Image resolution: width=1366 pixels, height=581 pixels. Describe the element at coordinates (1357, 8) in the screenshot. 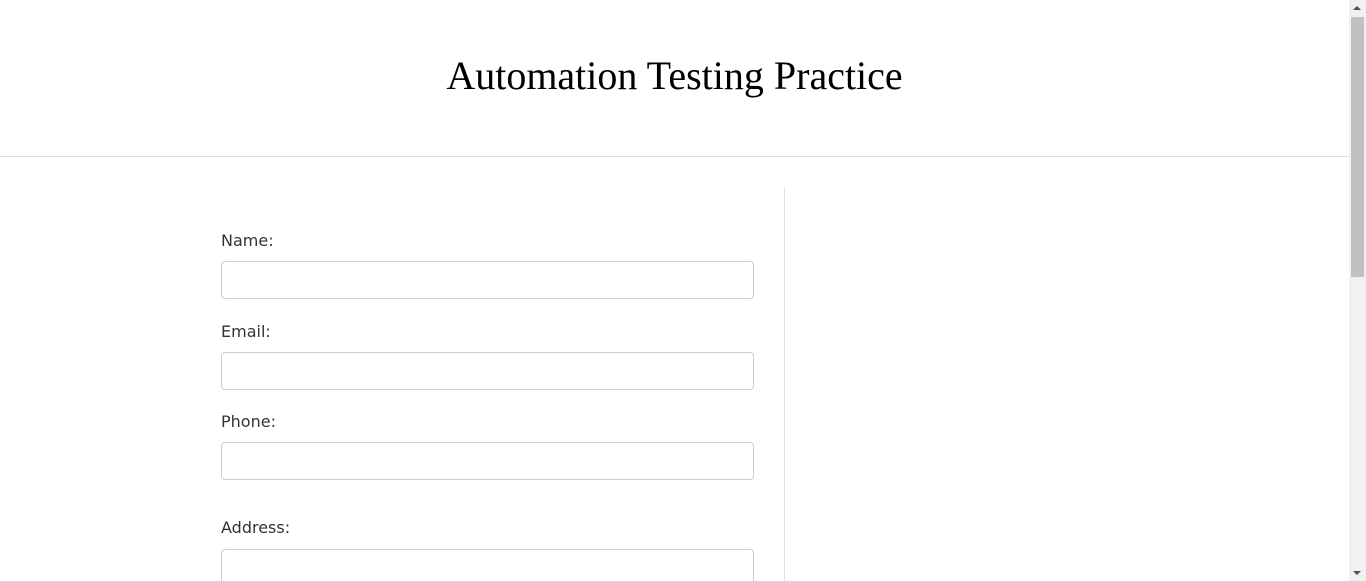

I see `scroll-up-arrow-icon` at that location.